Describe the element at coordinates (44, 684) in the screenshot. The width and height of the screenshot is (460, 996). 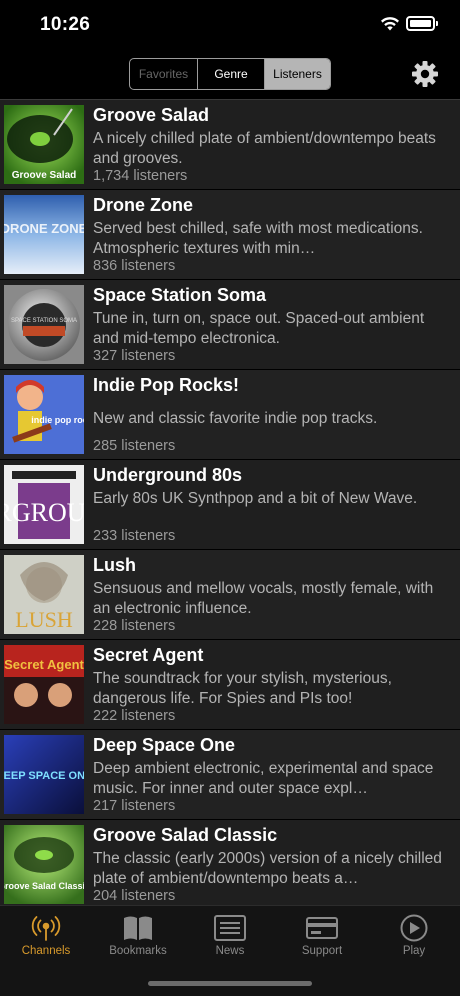
I see `channel-art-secret-agent: Secret Agent` at that location.